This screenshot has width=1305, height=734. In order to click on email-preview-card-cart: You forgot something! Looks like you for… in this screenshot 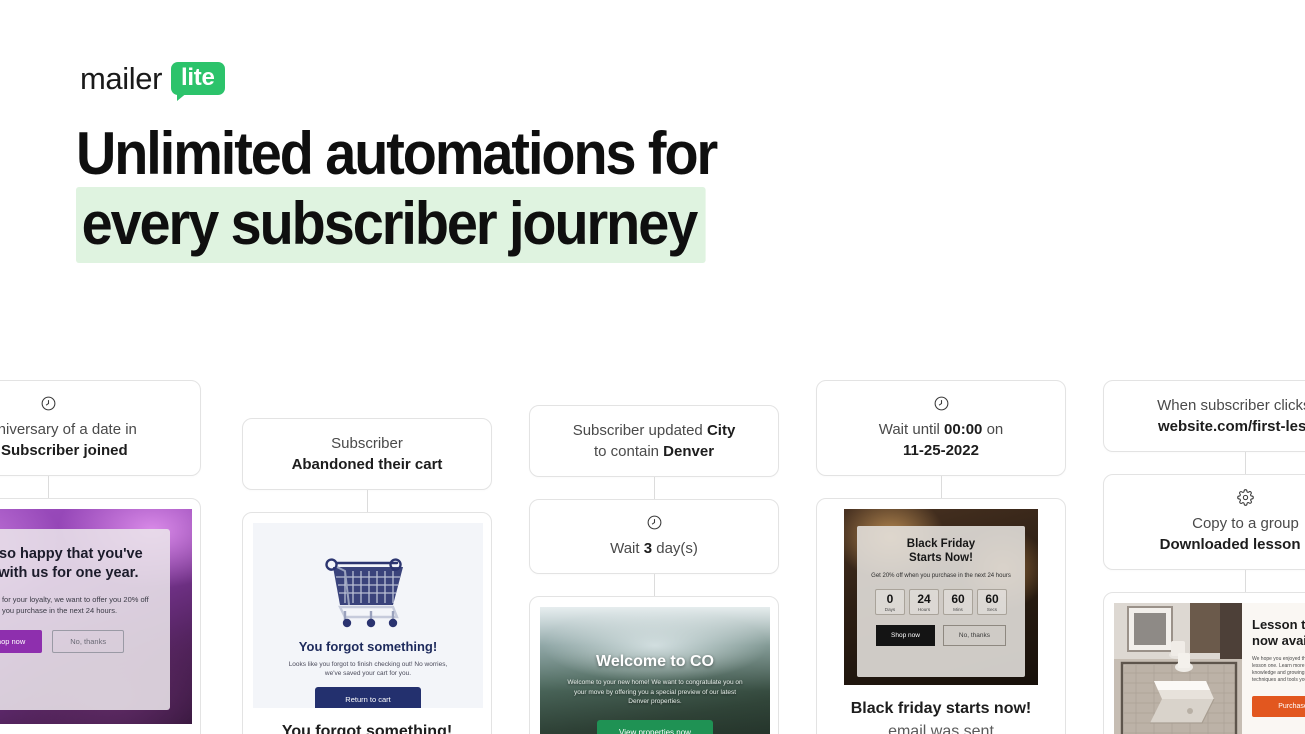, I will do `click(367, 623)`.